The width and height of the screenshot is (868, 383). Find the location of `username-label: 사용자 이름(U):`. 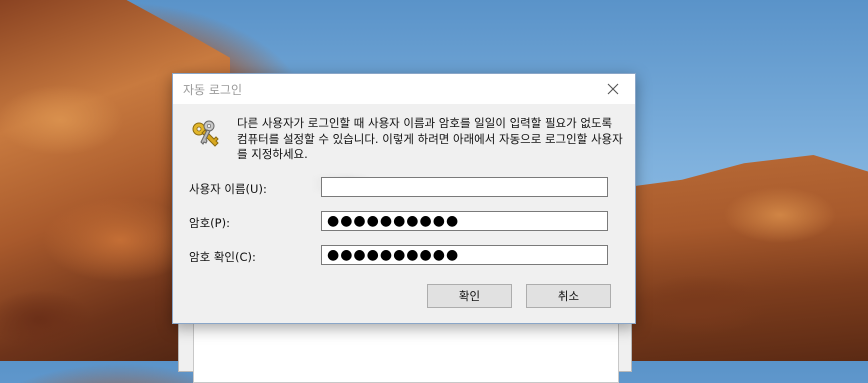

username-label: 사용자 이름(U): is located at coordinates (228, 189).